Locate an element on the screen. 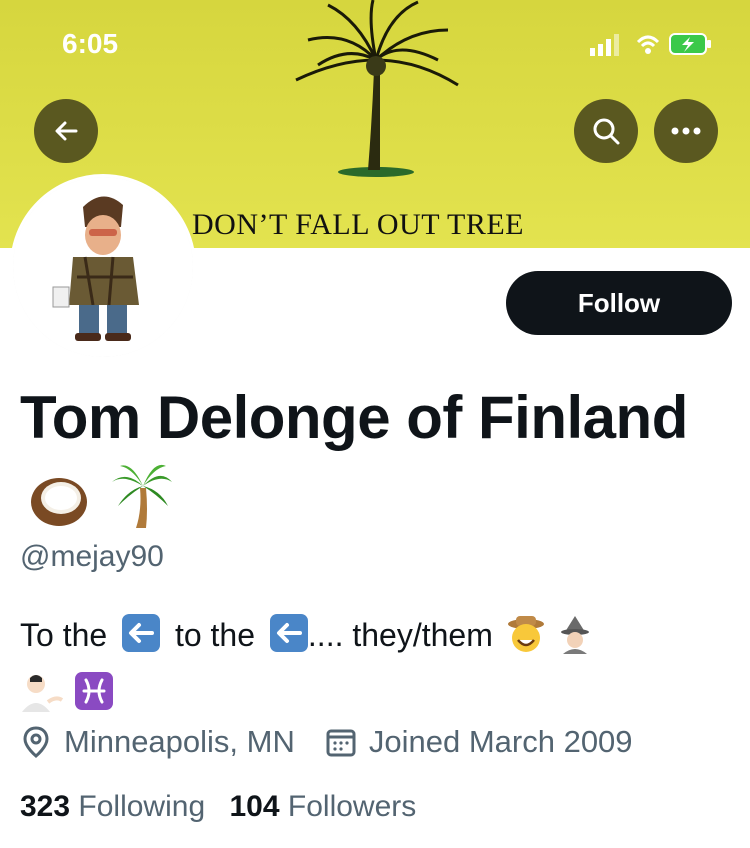 The height and width of the screenshot is (848, 750). more-icon is located at coordinates (686, 131).